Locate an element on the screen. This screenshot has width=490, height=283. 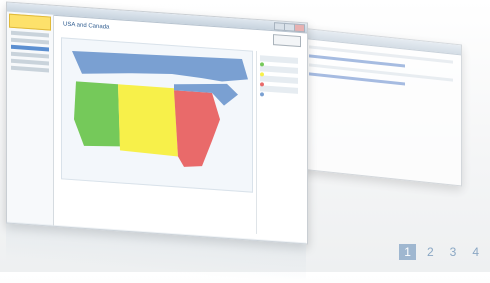
territory-panel is located at coordinates (278, 144).